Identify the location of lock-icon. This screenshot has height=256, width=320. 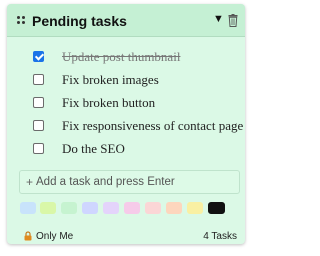
(28, 236).